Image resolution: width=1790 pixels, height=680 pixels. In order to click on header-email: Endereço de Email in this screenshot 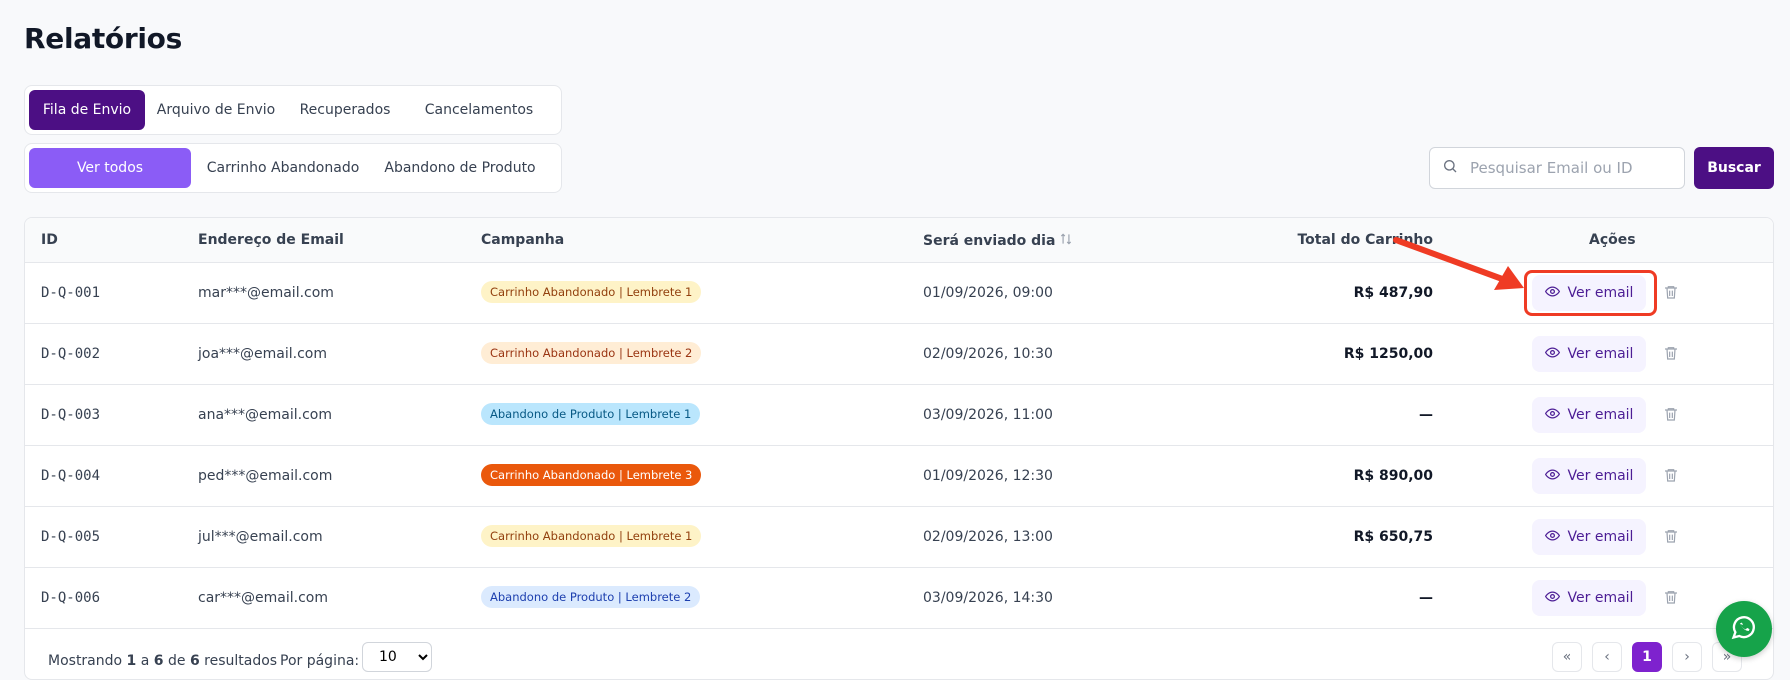, I will do `click(271, 240)`.